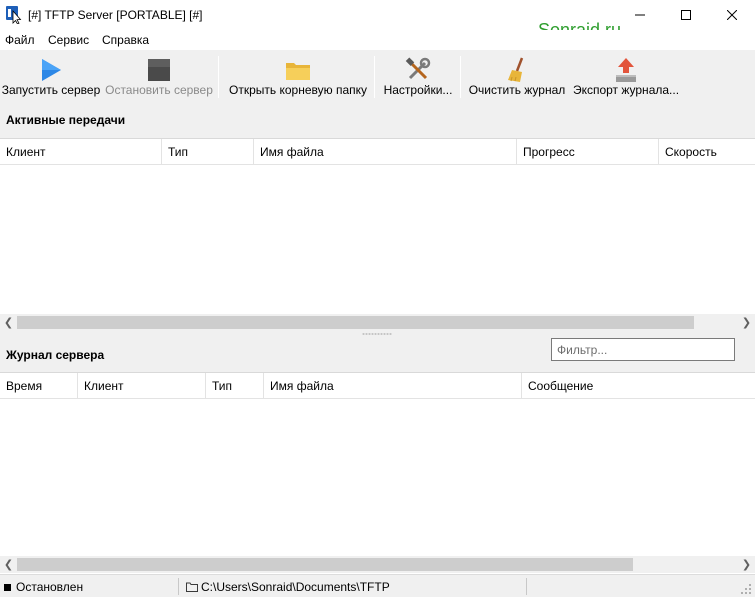 This screenshot has width=755, height=597. What do you see at coordinates (51, 90) in the screenshot?
I see `start-server-label: Запустить сервер` at bounding box center [51, 90].